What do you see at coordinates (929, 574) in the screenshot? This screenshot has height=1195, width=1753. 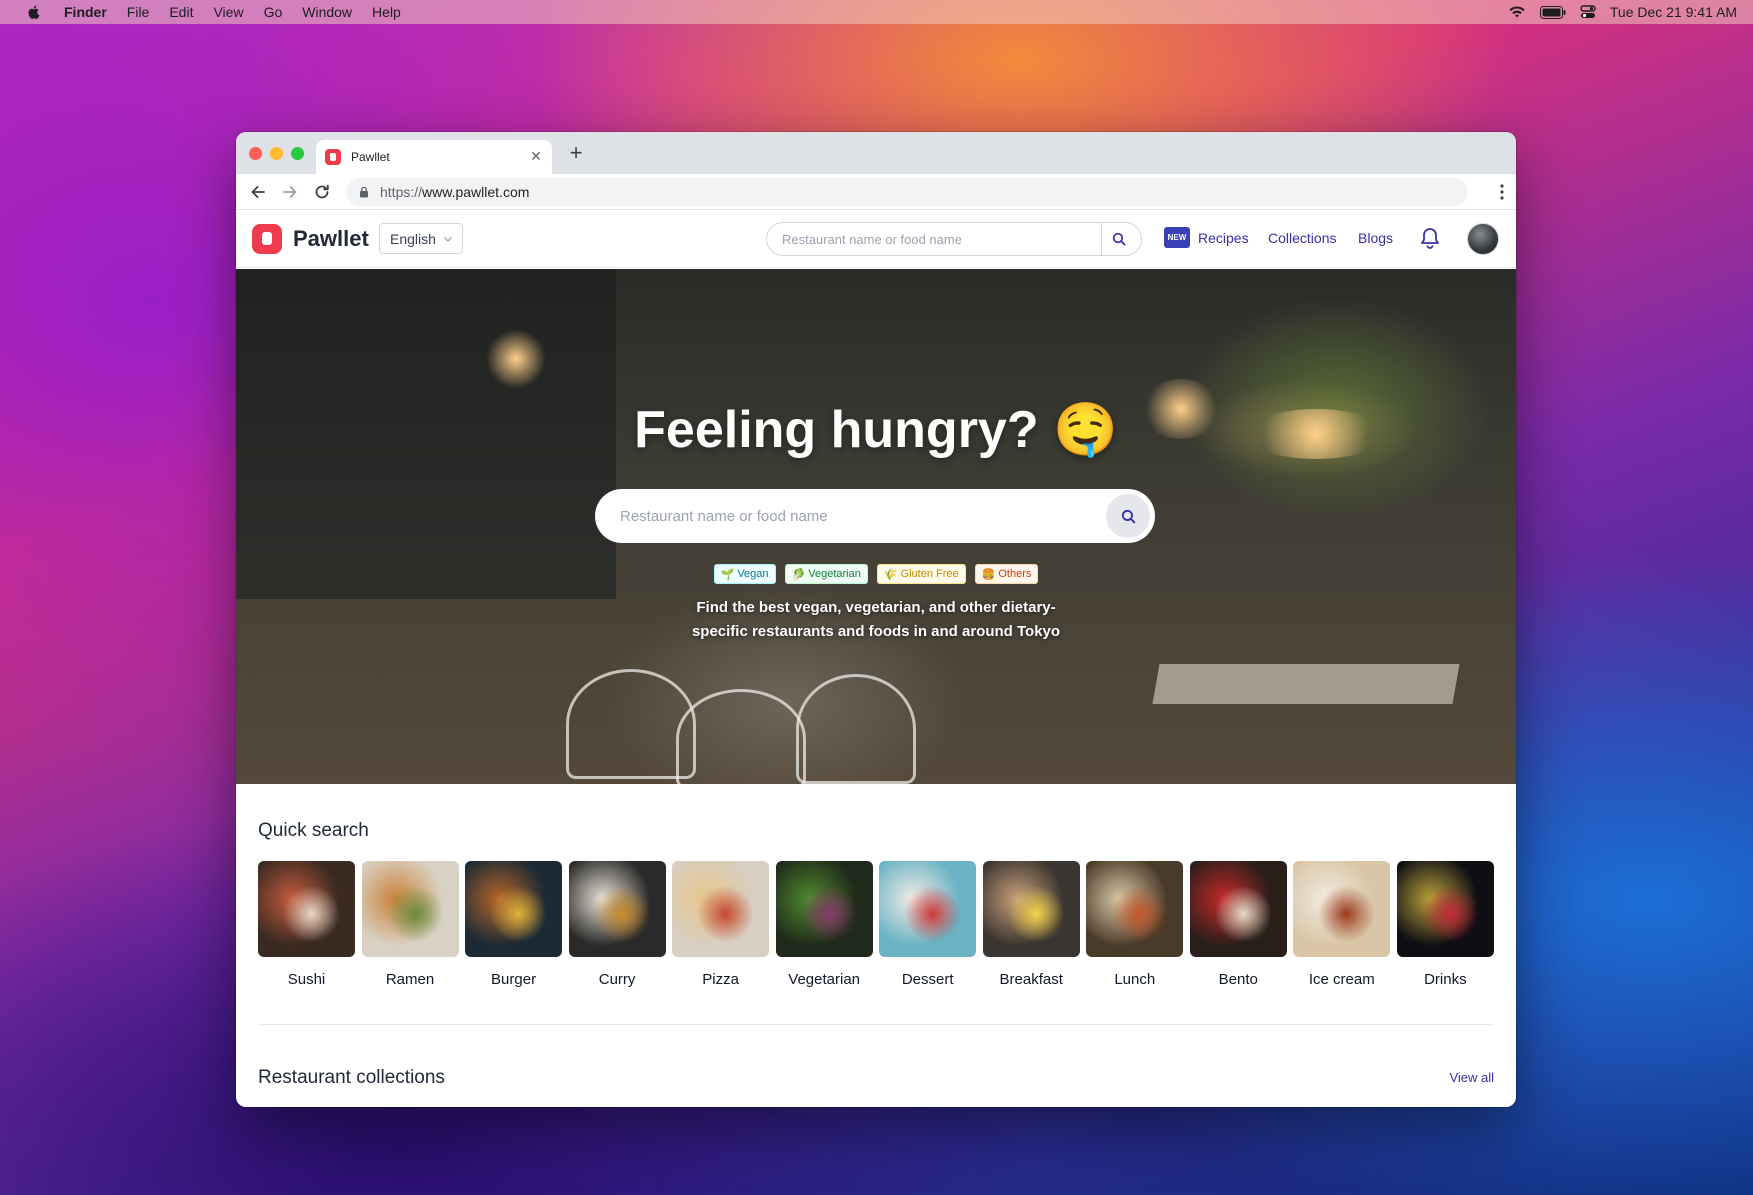 I see `tag-label: Gluten Free` at bounding box center [929, 574].